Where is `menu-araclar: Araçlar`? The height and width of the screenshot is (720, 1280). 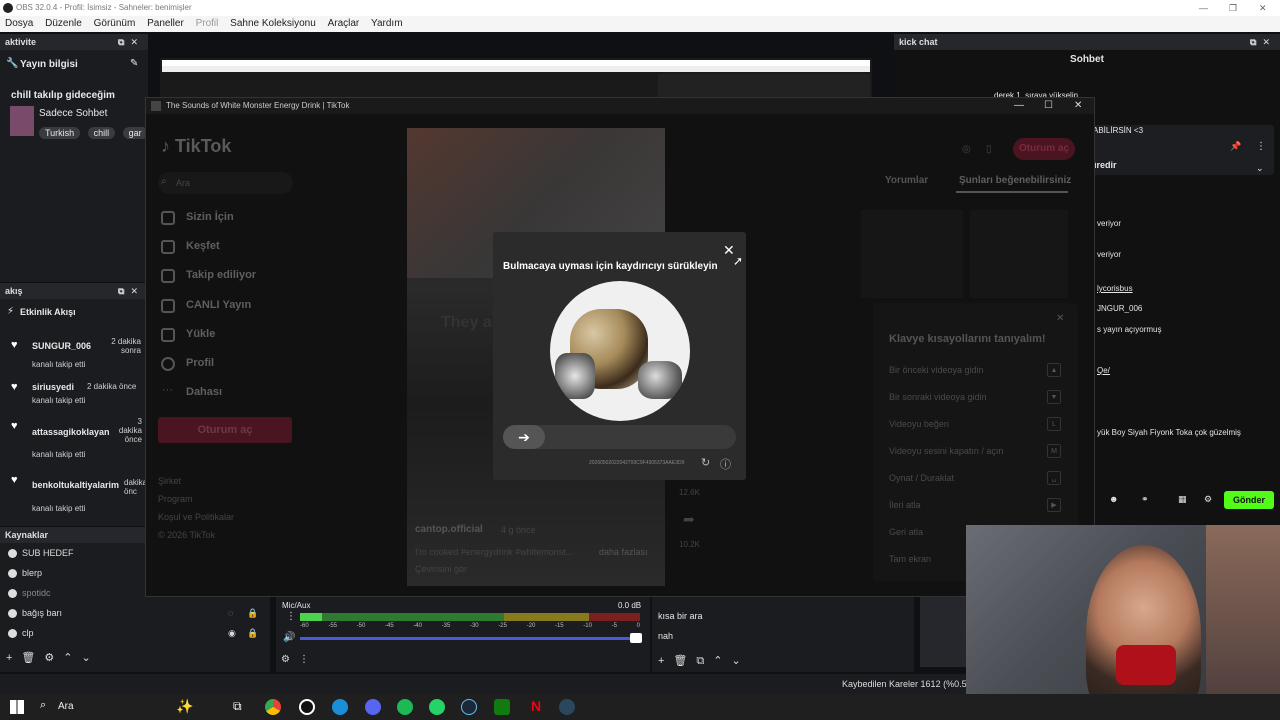
menu-araclar: Araçlar is located at coordinates (344, 23).